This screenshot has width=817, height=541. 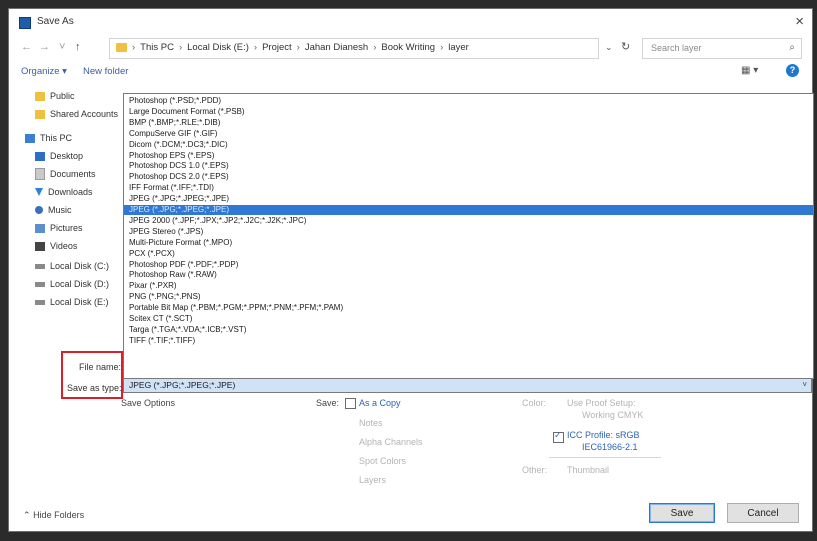 I want to click on file-type-option: JPEG Stereo (*.JPS), so click(x=468, y=232).